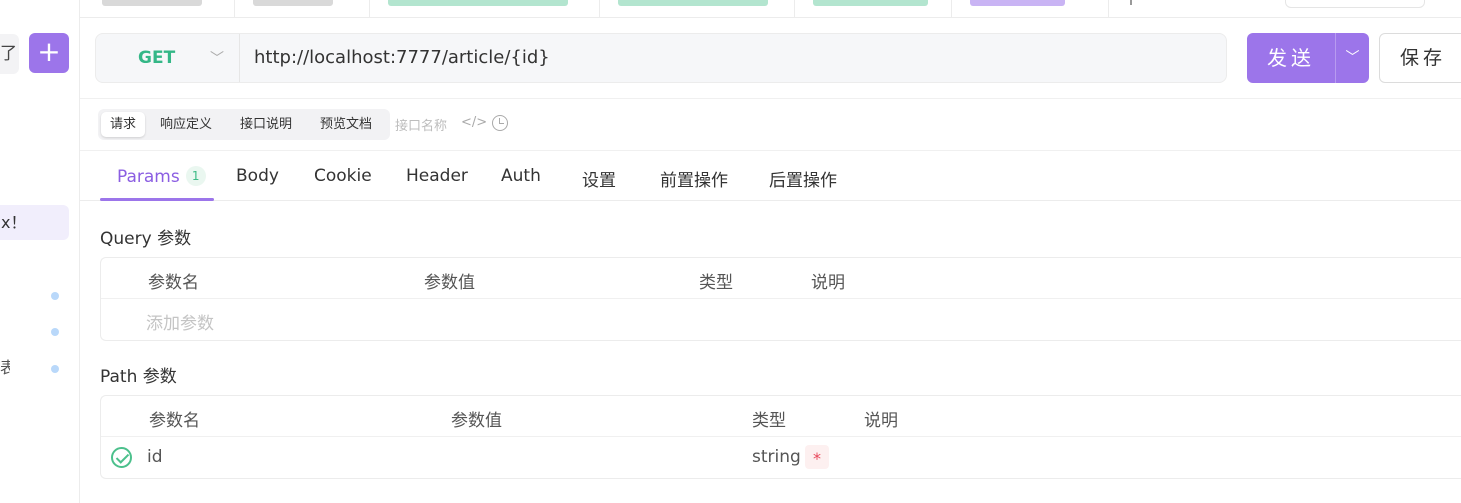 Image resolution: width=1461 pixels, height=503 pixels. I want to click on table-row: id string *, so click(781, 457).